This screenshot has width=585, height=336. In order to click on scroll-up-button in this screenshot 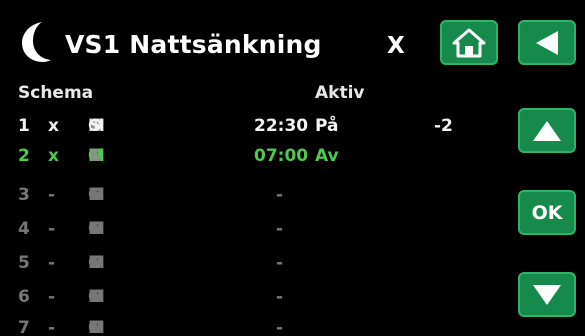, I will do `click(547, 130)`.